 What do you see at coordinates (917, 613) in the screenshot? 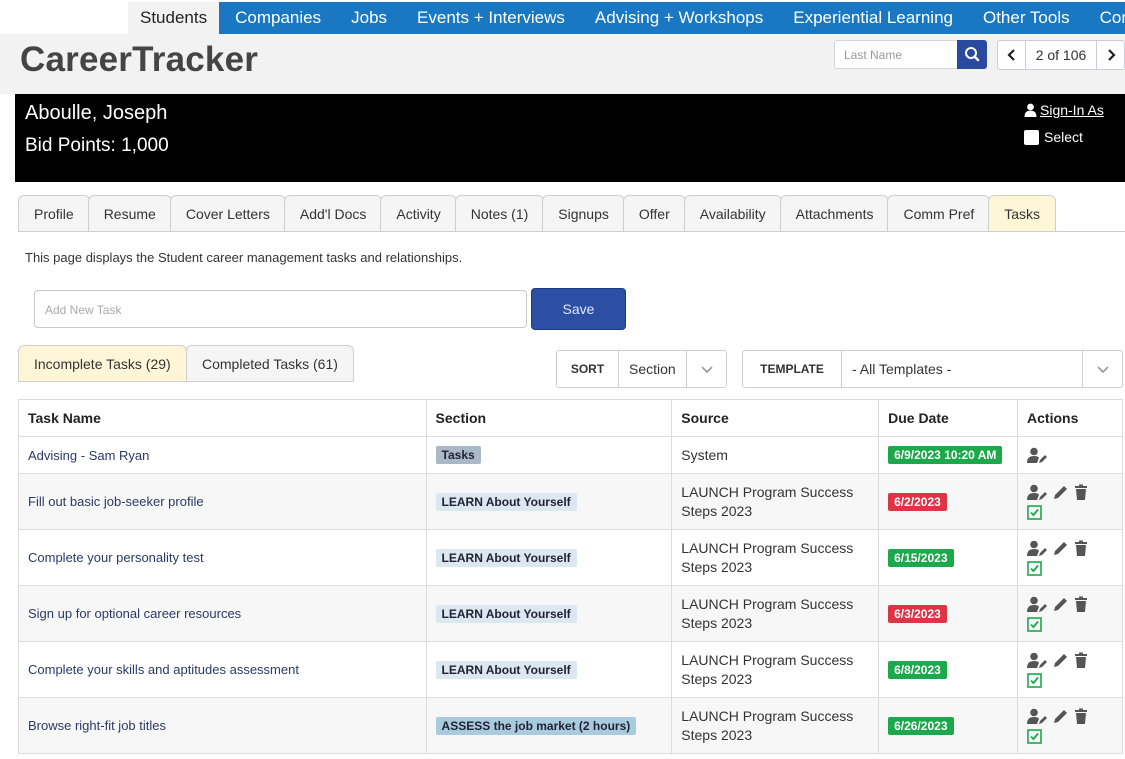
I see `due-date-badge: 6/3/2023` at bounding box center [917, 613].